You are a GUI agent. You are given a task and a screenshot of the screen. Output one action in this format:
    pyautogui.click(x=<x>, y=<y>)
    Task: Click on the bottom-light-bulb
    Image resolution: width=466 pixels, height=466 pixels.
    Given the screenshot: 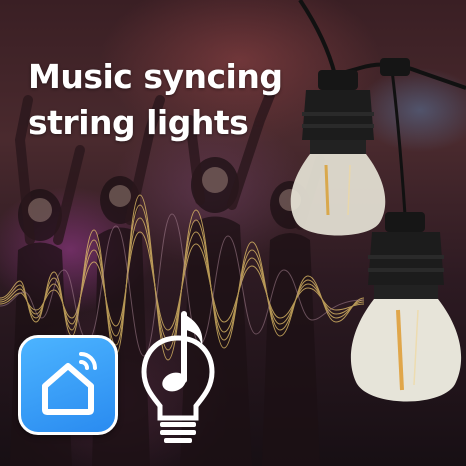 What is the action you would take?
    pyautogui.click(x=406, y=307)
    